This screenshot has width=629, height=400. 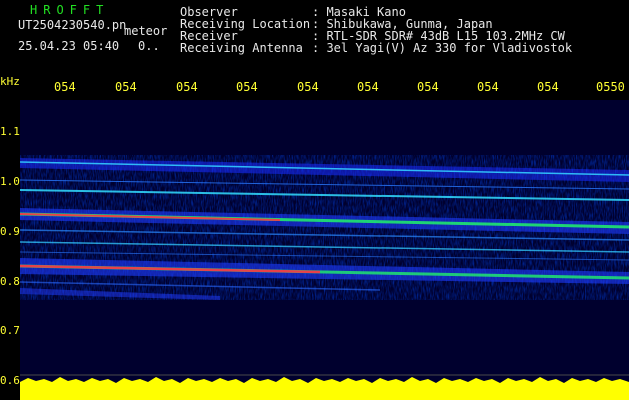 I want to click on antenna-value: : 3el Yagi(V) Az 330 for Vladivostok, so click(x=442, y=48).